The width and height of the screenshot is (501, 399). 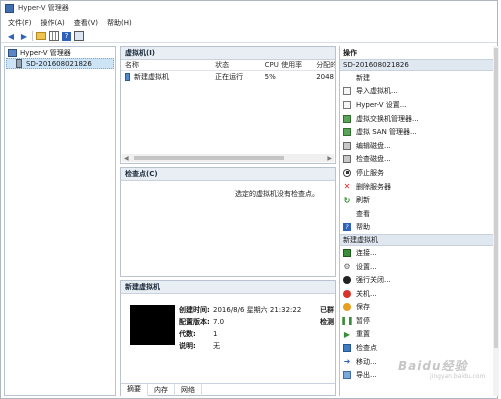 What do you see at coordinates (363, 213) in the screenshot?
I see `action-label: 查看` at bounding box center [363, 213].